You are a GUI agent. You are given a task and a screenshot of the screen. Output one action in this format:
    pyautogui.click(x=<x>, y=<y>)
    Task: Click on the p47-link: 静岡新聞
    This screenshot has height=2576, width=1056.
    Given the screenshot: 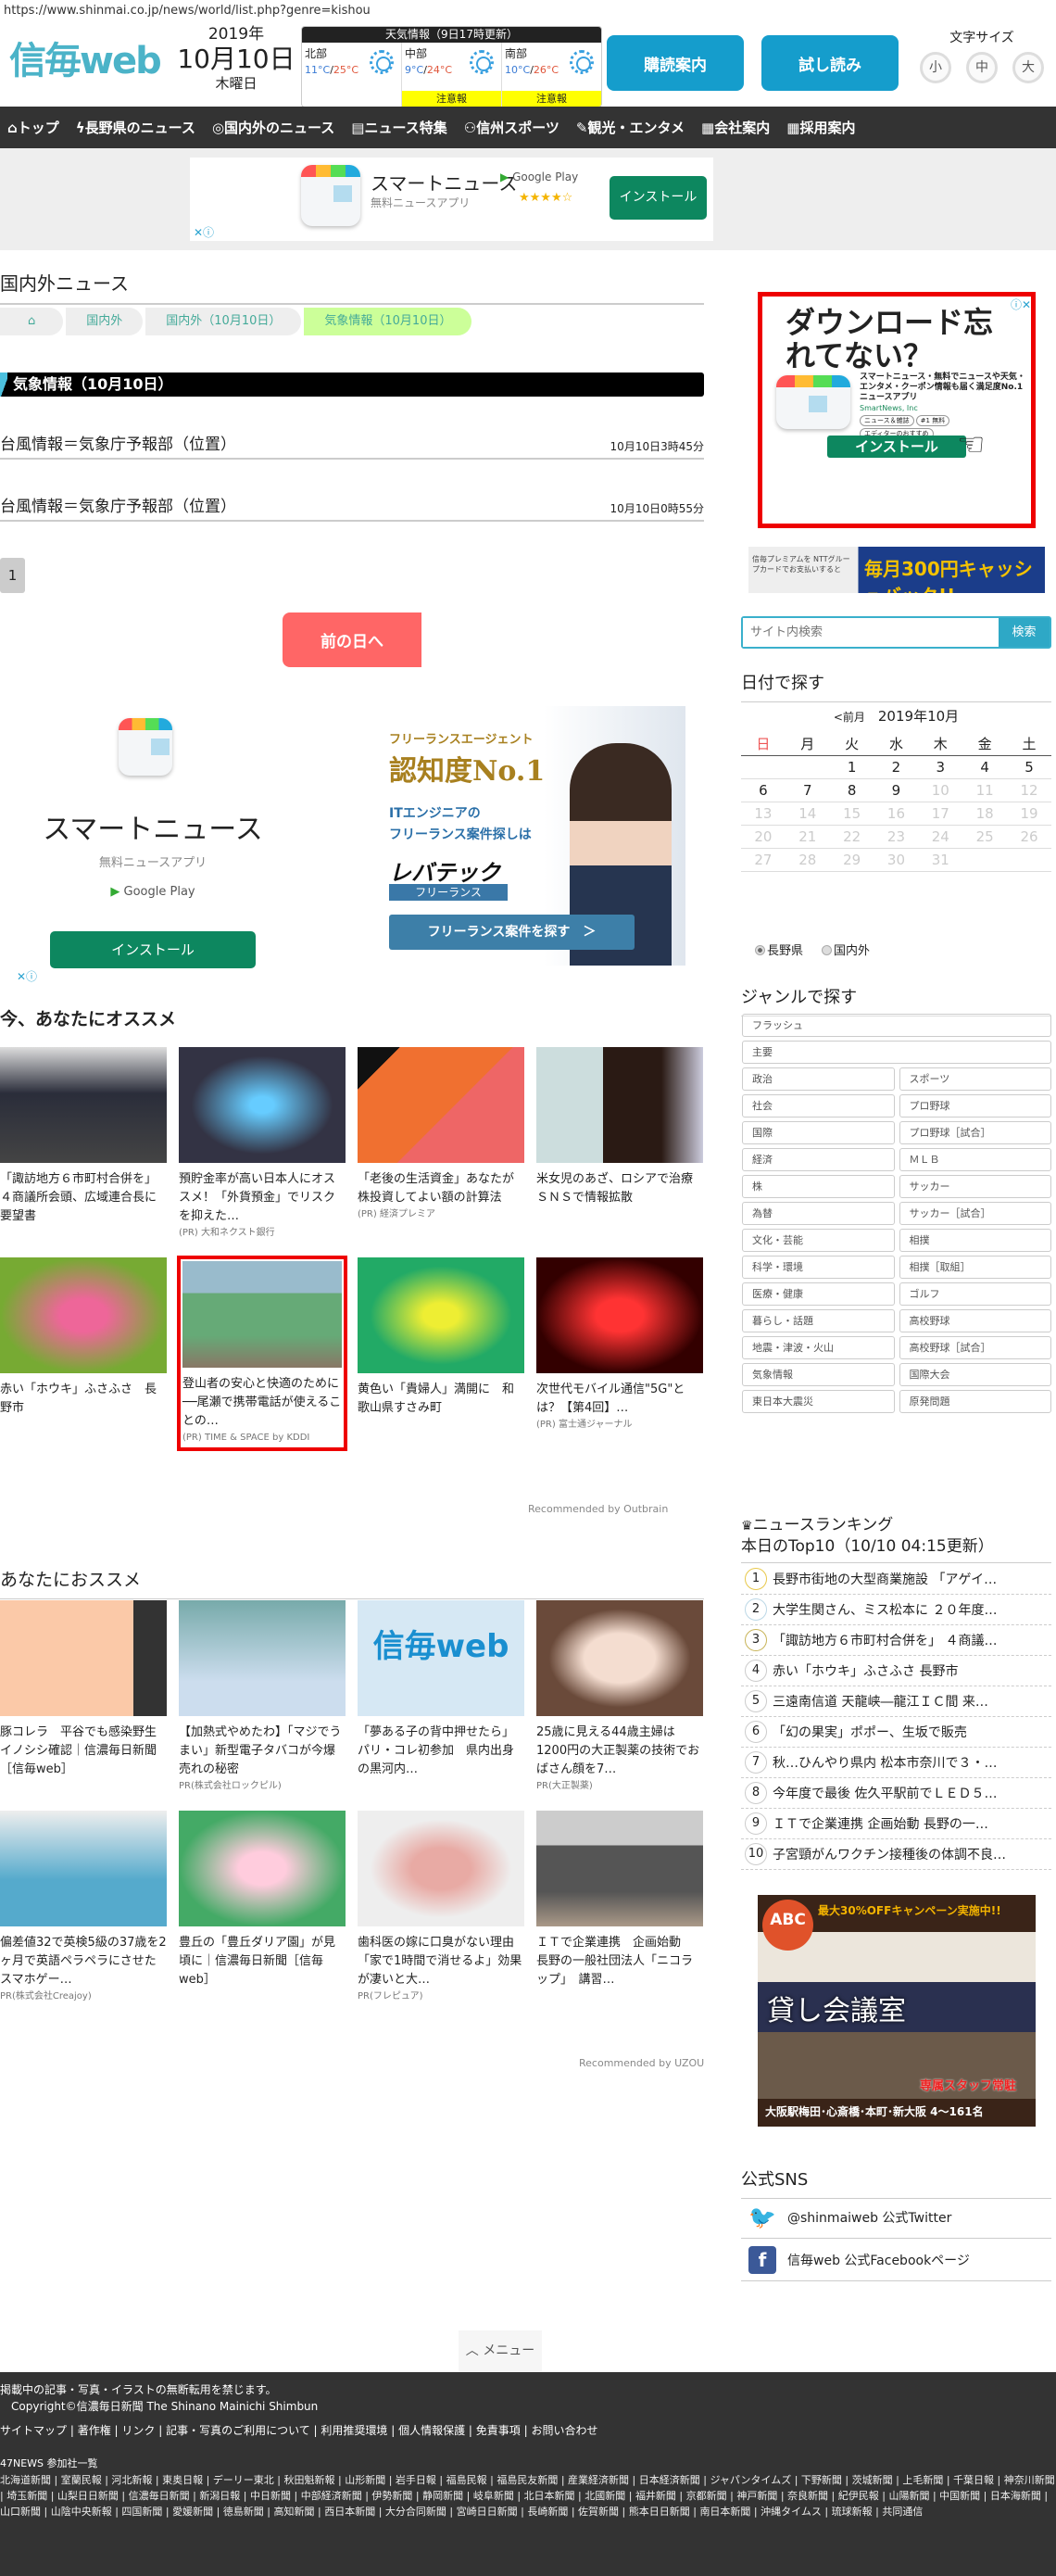 What is the action you would take?
    pyautogui.click(x=442, y=2496)
    